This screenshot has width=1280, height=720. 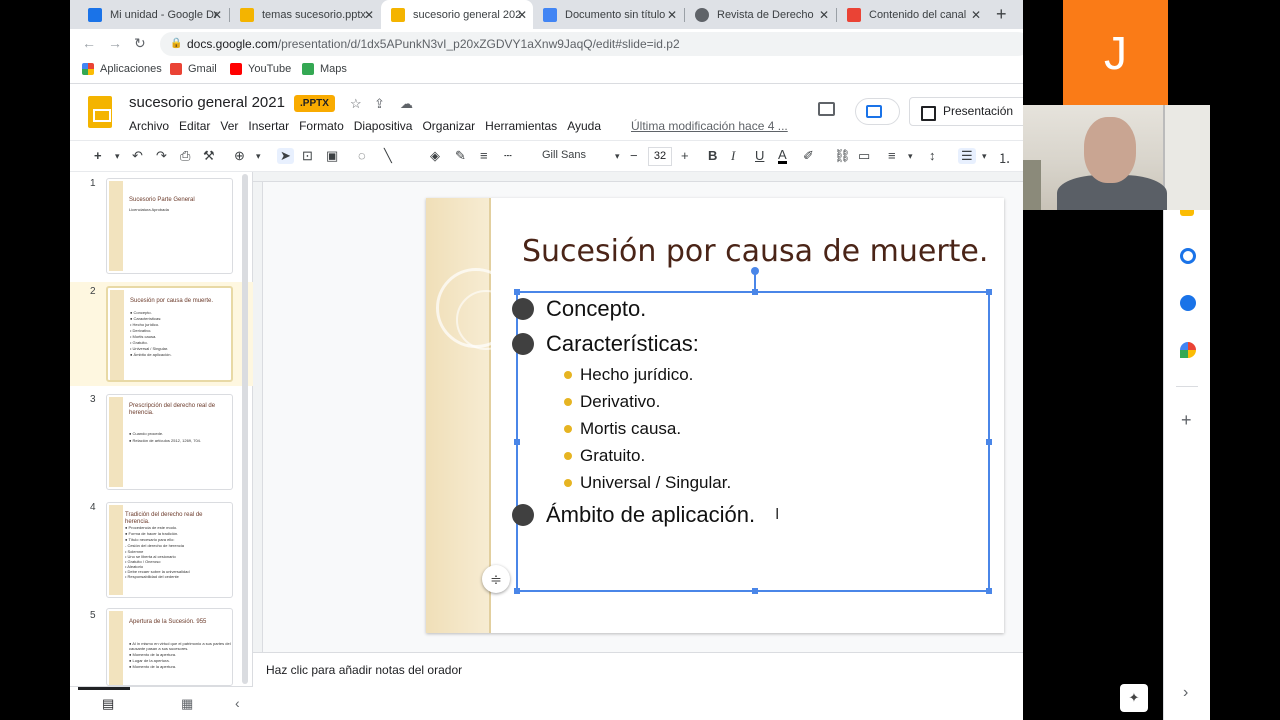 What do you see at coordinates (100, 112) in the screenshot?
I see `slides-logo-icon` at bounding box center [100, 112].